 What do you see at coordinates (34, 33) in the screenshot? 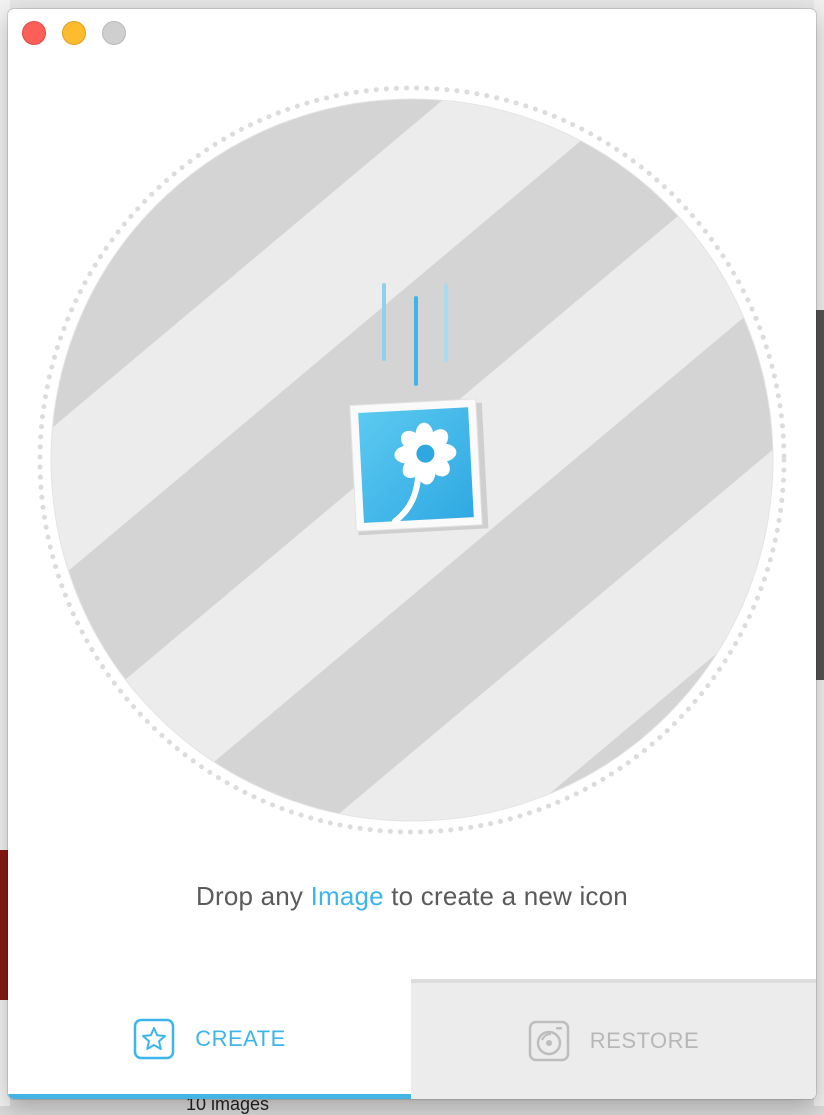
I see `close-window-button` at bounding box center [34, 33].